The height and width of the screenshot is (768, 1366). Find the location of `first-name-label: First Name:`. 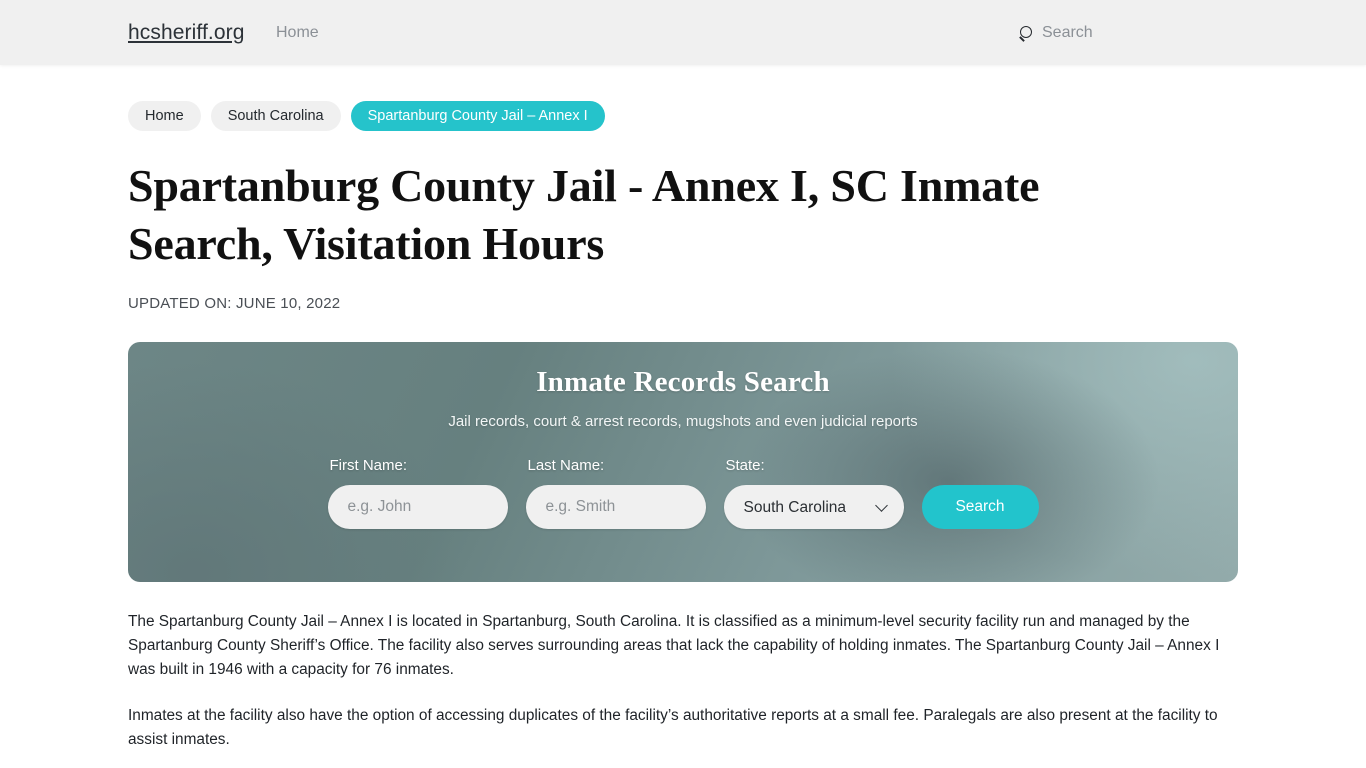

first-name-label: First Name: is located at coordinates (368, 465).